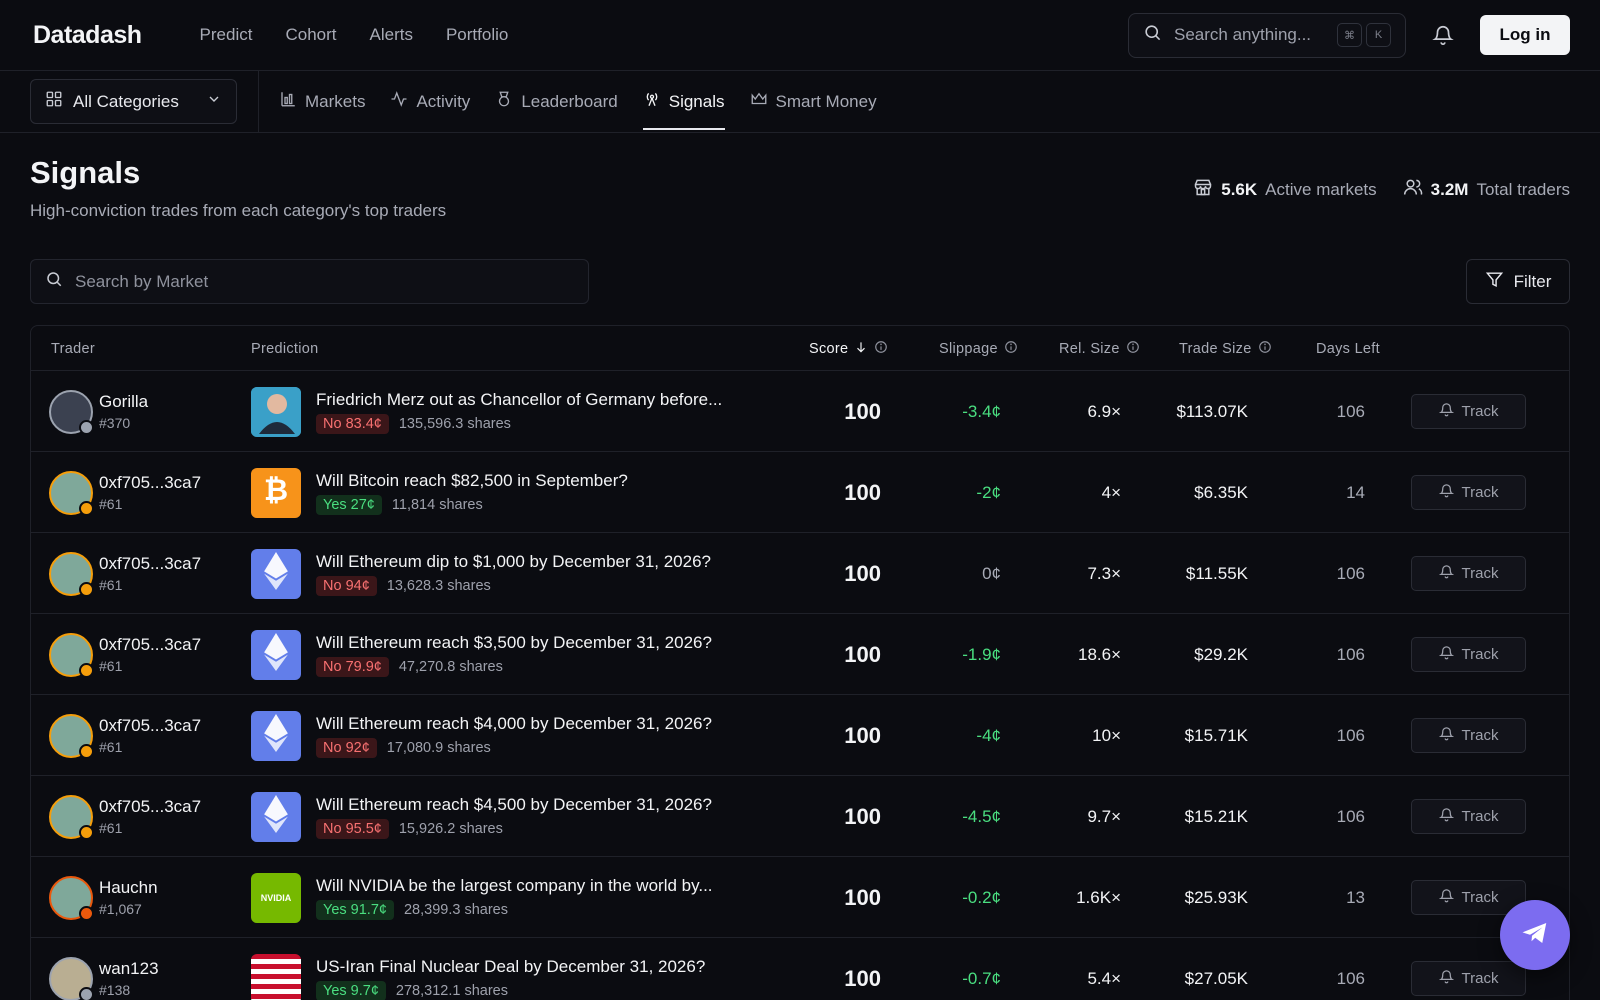  I want to click on top-nav: Predict Cohort Alerts Portfolio, so click(354, 35).